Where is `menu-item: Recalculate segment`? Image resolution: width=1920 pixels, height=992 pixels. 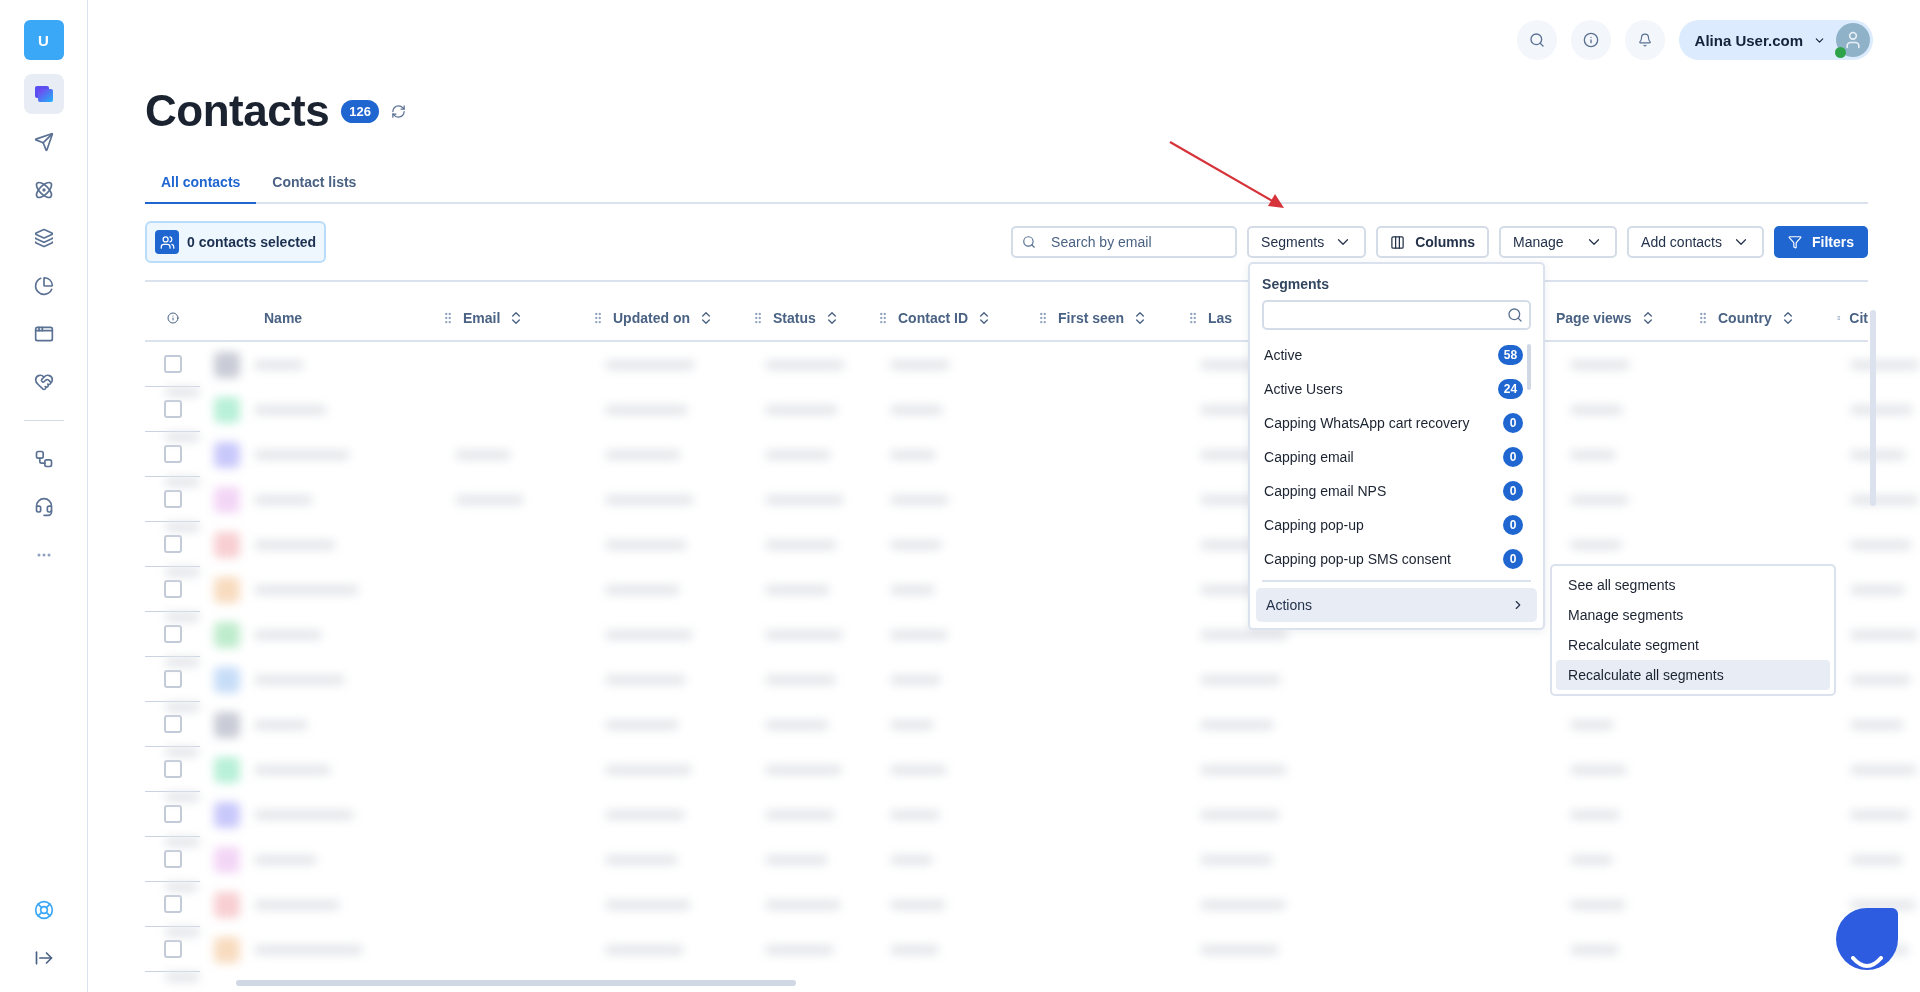
menu-item: Recalculate segment is located at coordinates (1693, 645).